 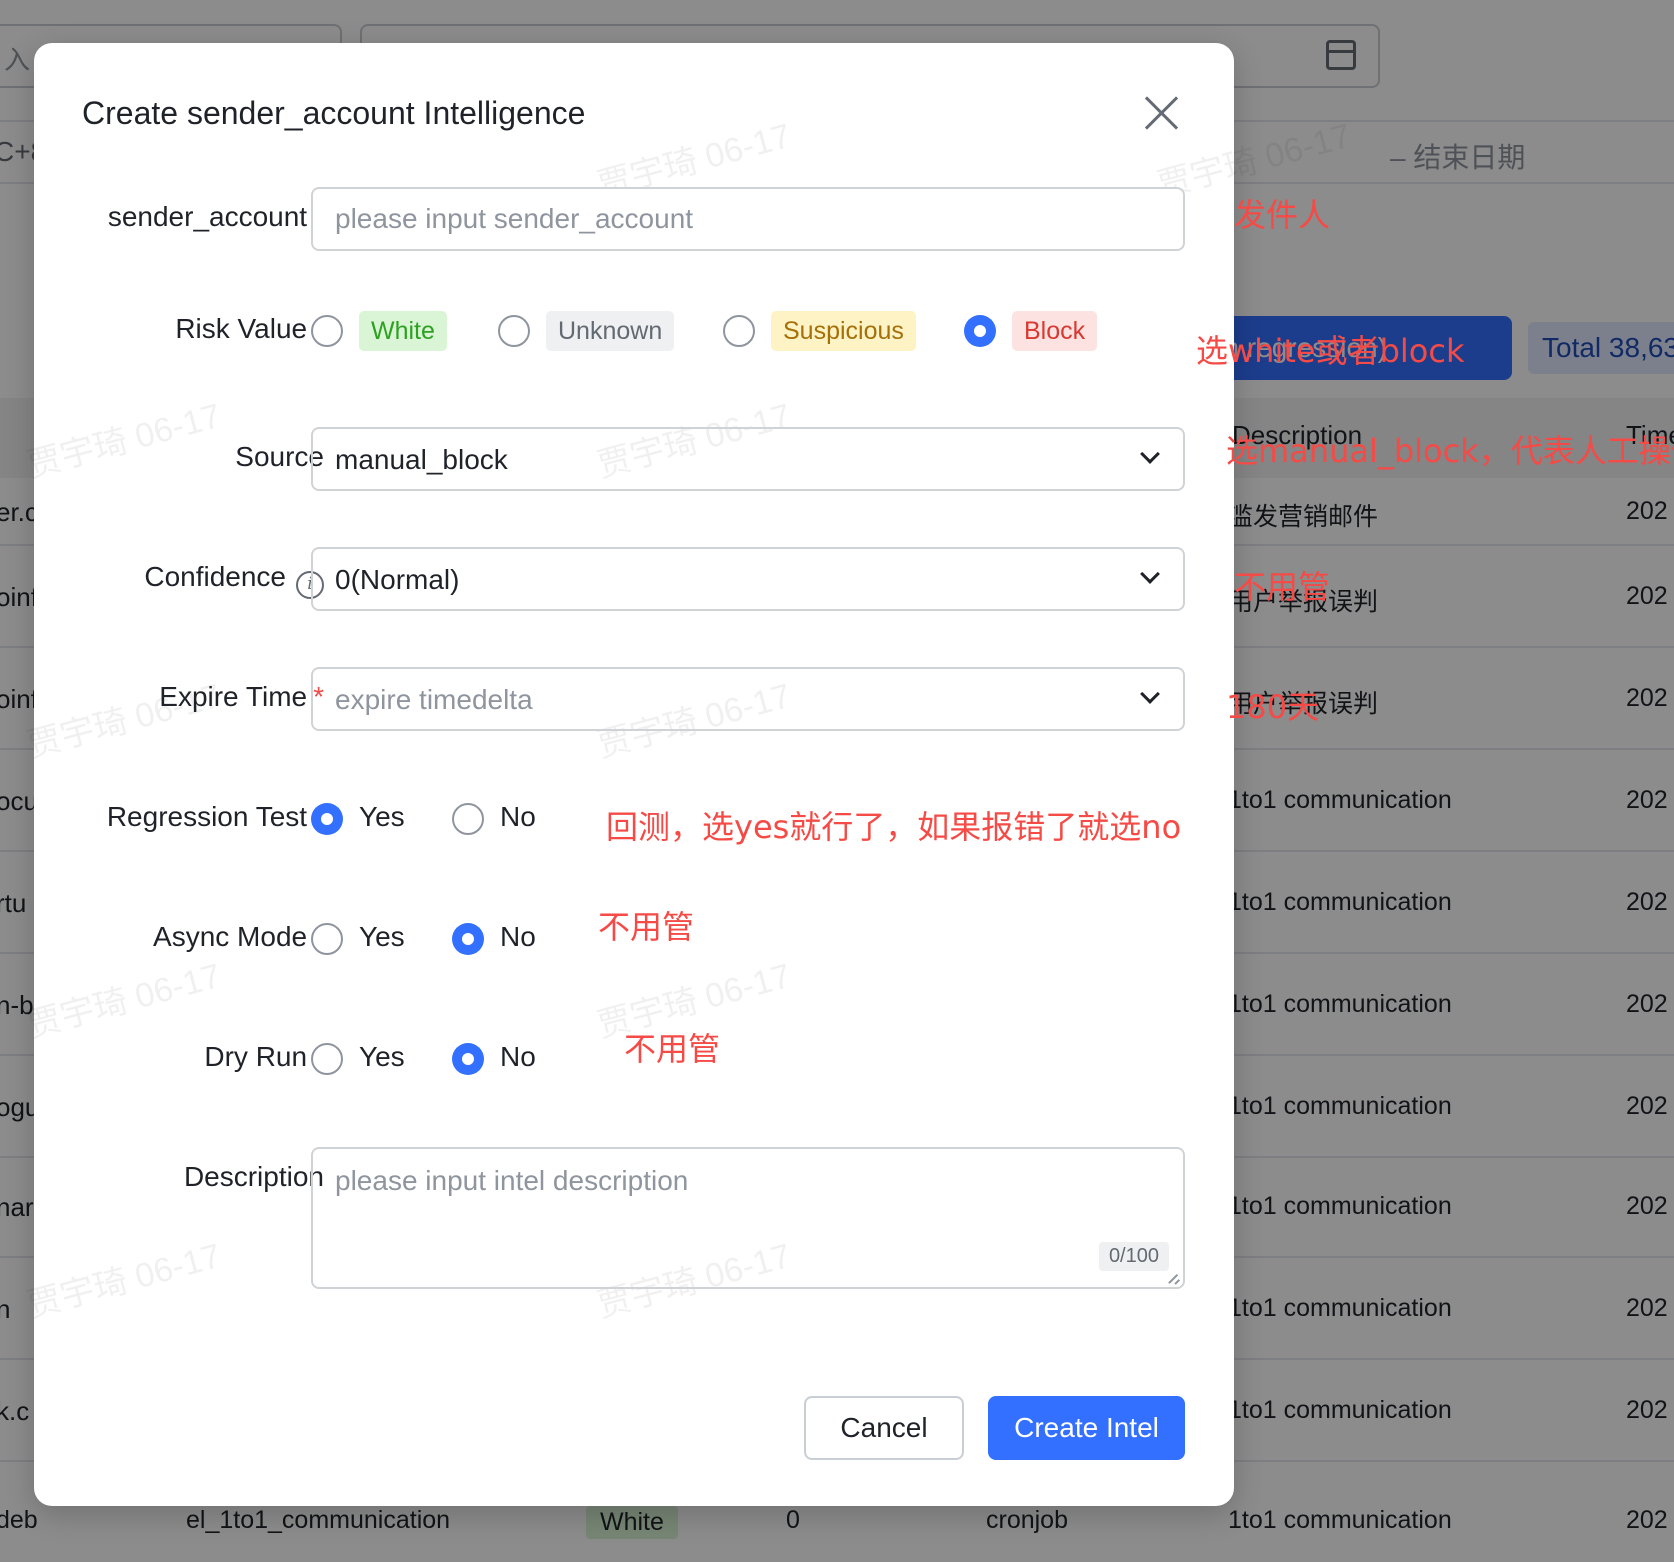 What do you see at coordinates (256, 1056) in the screenshot?
I see `dry-run-label-text: Dry Run` at bounding box center [256, 1056].